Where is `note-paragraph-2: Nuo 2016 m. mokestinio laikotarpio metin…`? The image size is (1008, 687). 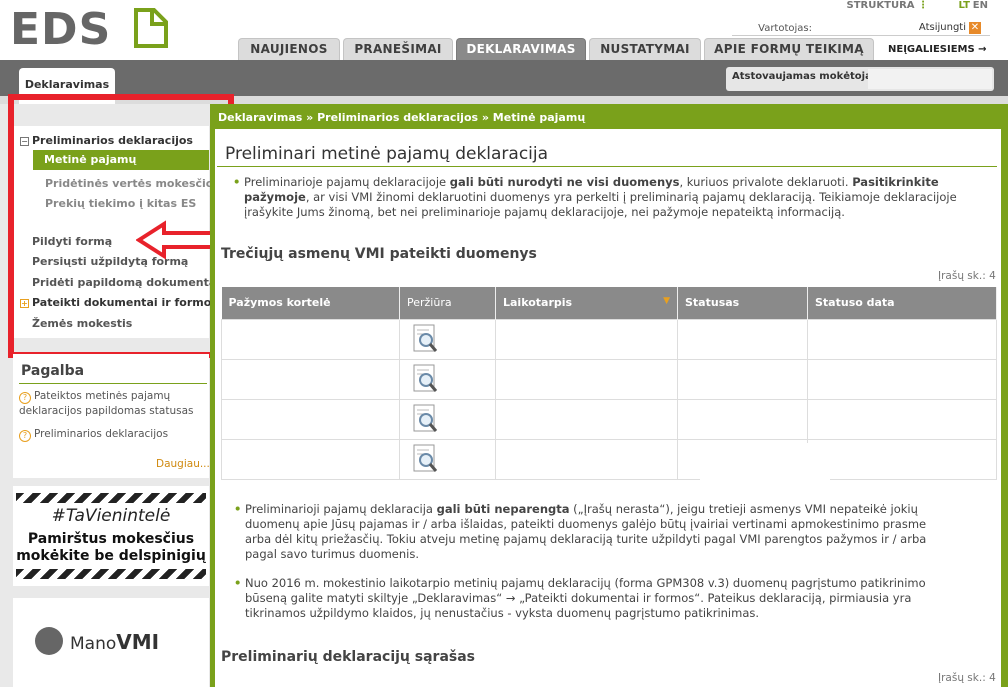
note-paragraph-2: Nuo 2016 m. mokestinio laikotarpio metin… is located at coordinates (589, 598).